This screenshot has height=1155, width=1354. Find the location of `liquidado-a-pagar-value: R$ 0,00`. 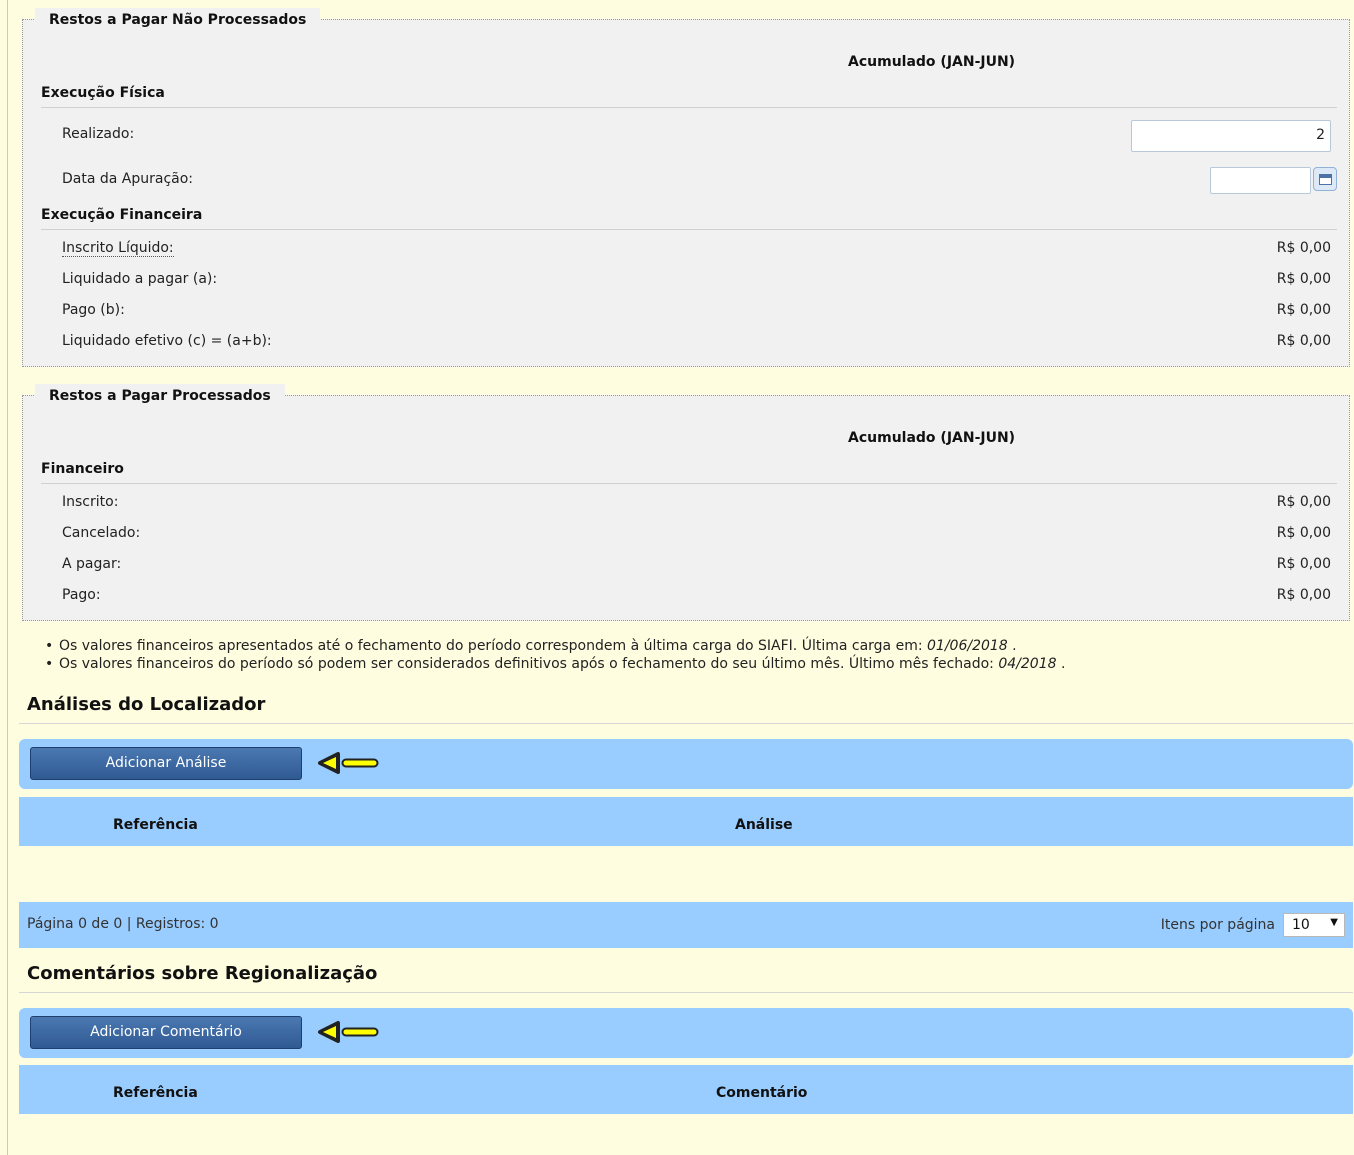

liquidado-a-pagar-value: R$ 0,00 is located at coordinates (1303, 279).